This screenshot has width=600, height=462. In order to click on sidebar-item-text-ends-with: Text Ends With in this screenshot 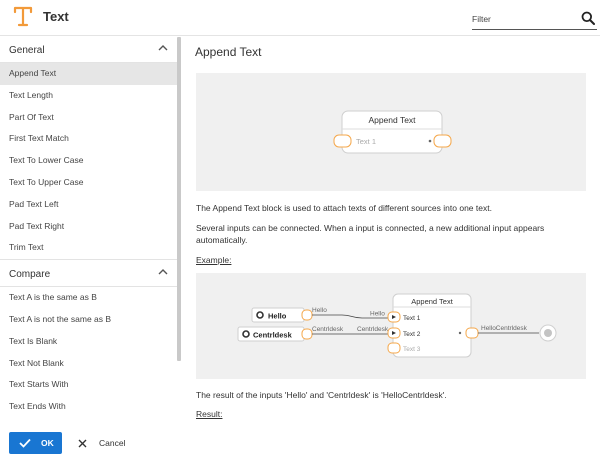, I will do `click(90, 406)`.